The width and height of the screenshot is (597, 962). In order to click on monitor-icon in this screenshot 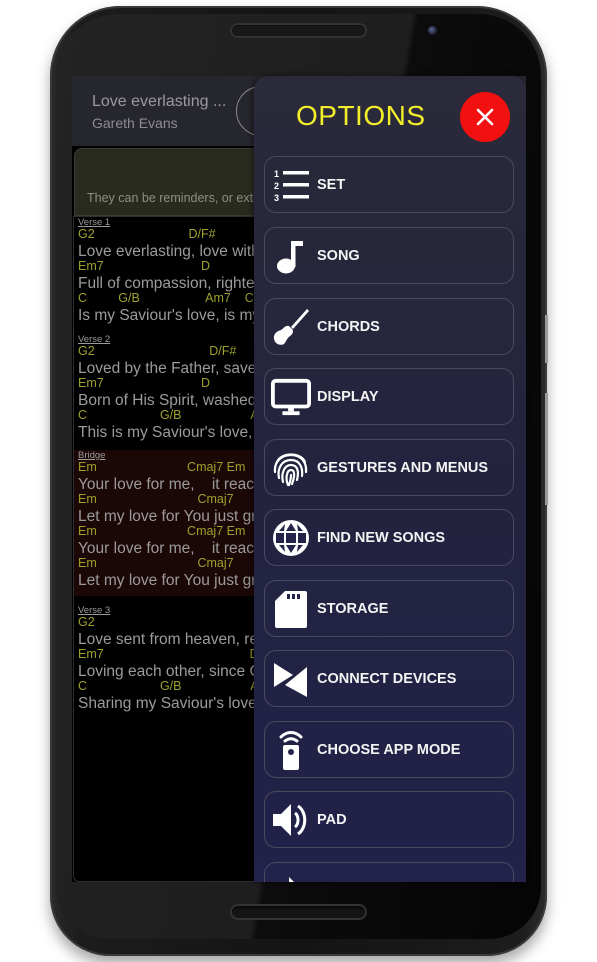, I will do `click(291, 397)`.